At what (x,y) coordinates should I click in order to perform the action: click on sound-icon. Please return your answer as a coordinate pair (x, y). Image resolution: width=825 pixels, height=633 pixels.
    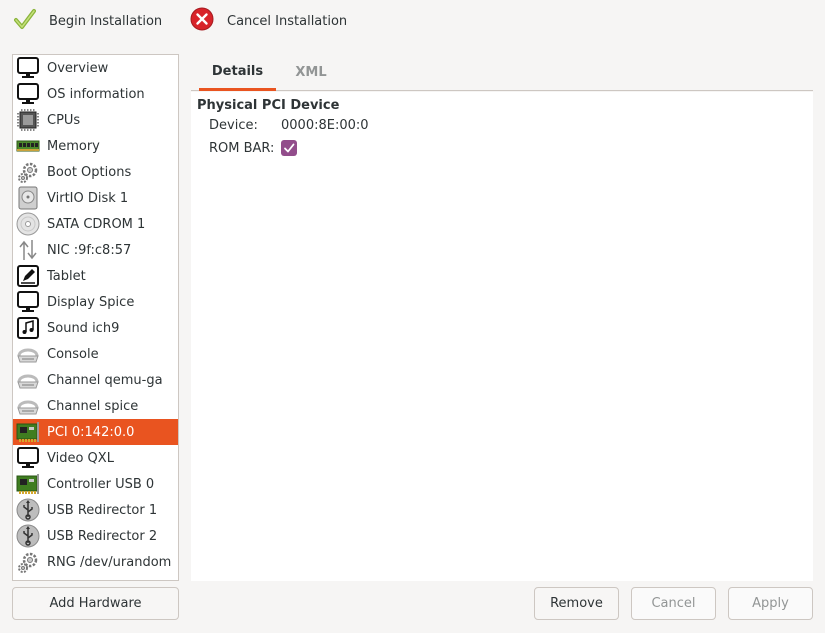
    Looking at the image, I should click on (28, 328).